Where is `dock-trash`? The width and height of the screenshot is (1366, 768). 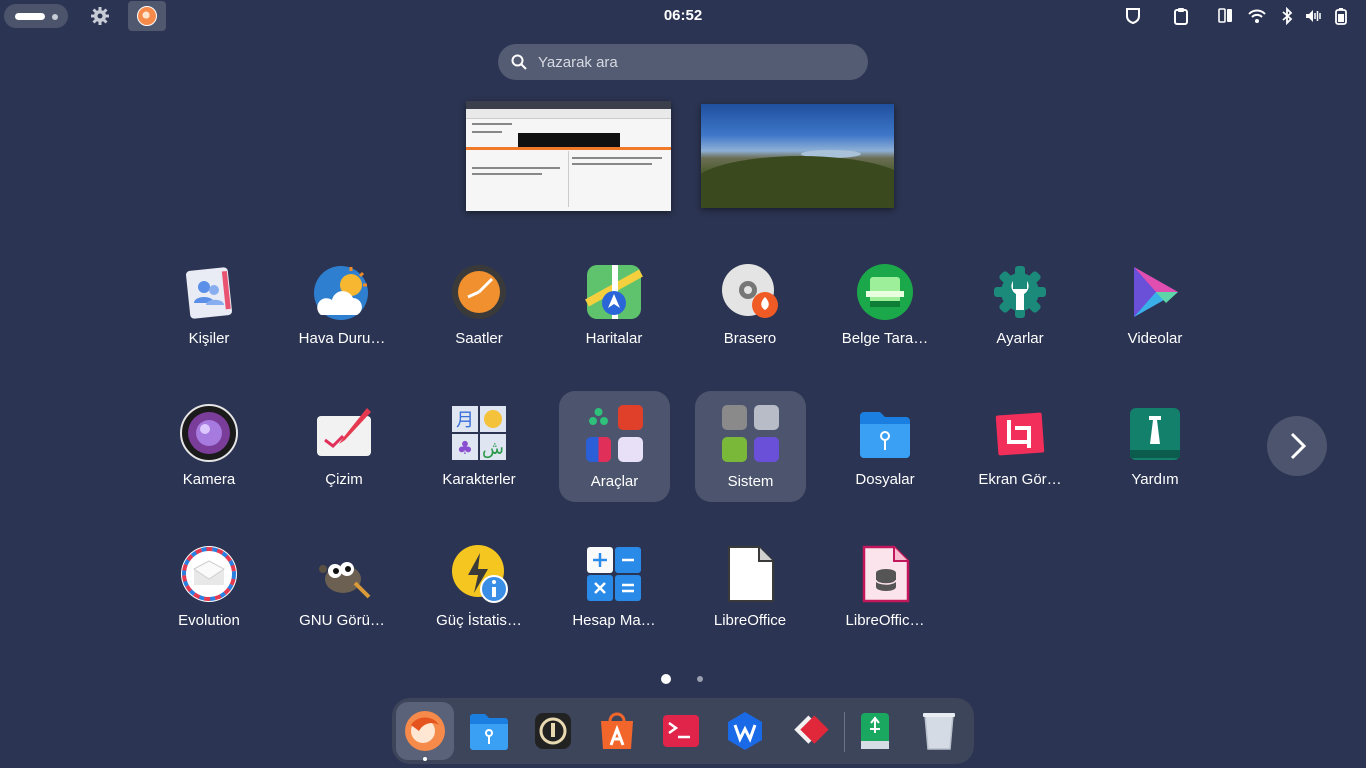
dock-trash is located at coordinates (939, 731).